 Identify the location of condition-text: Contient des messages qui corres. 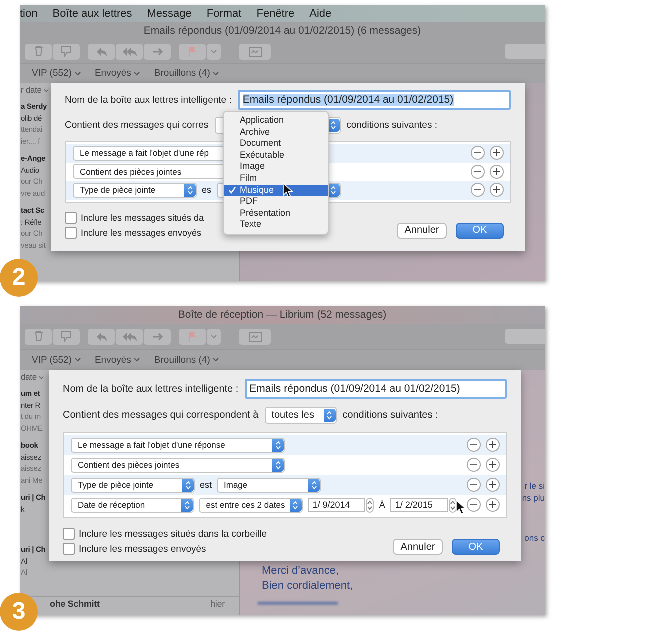
(137, 125).